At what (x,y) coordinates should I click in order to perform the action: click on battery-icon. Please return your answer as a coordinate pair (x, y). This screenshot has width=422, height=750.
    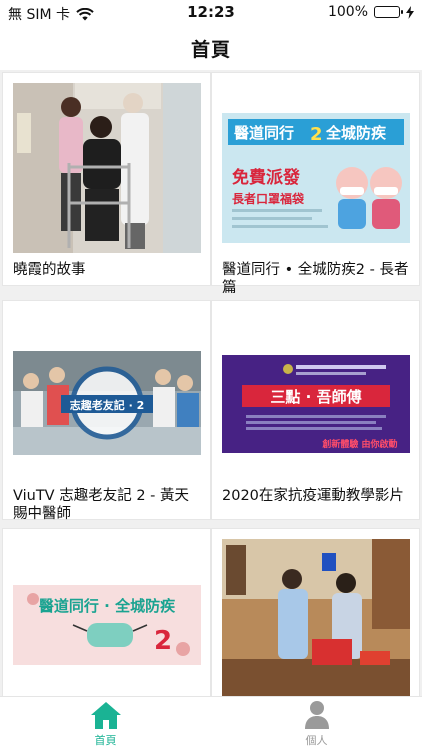
    Looking at the image, I should click on (388, 12).